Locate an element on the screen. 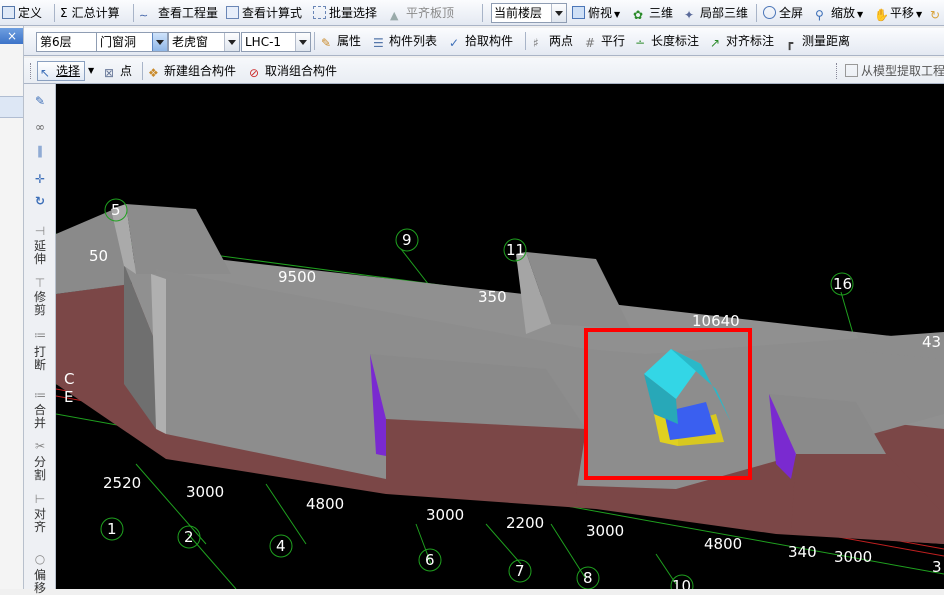 The image size is (944, 595). merge-button: 合并 is located at coordinates (40, 417).